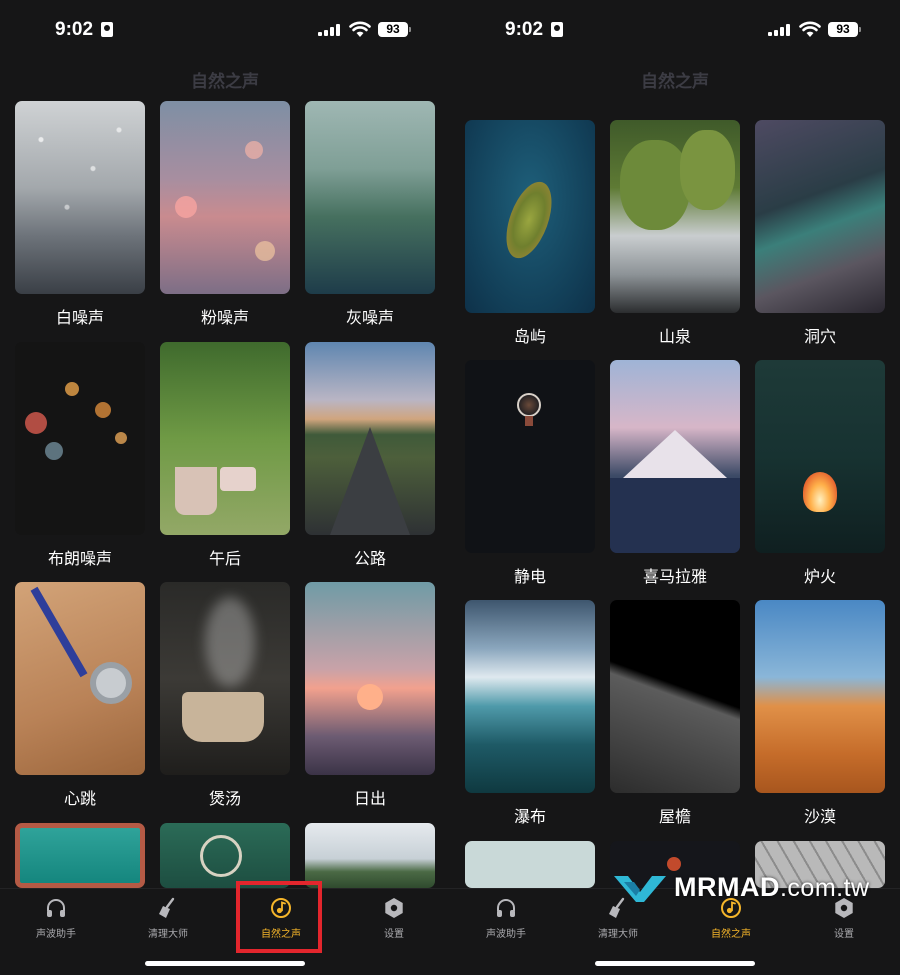 Image resolution: width=900 pixels, height=975 pixels. Describe the element at coordinates (675, 696) in the screenshot. I see `eaves-thumbnail` at that location.